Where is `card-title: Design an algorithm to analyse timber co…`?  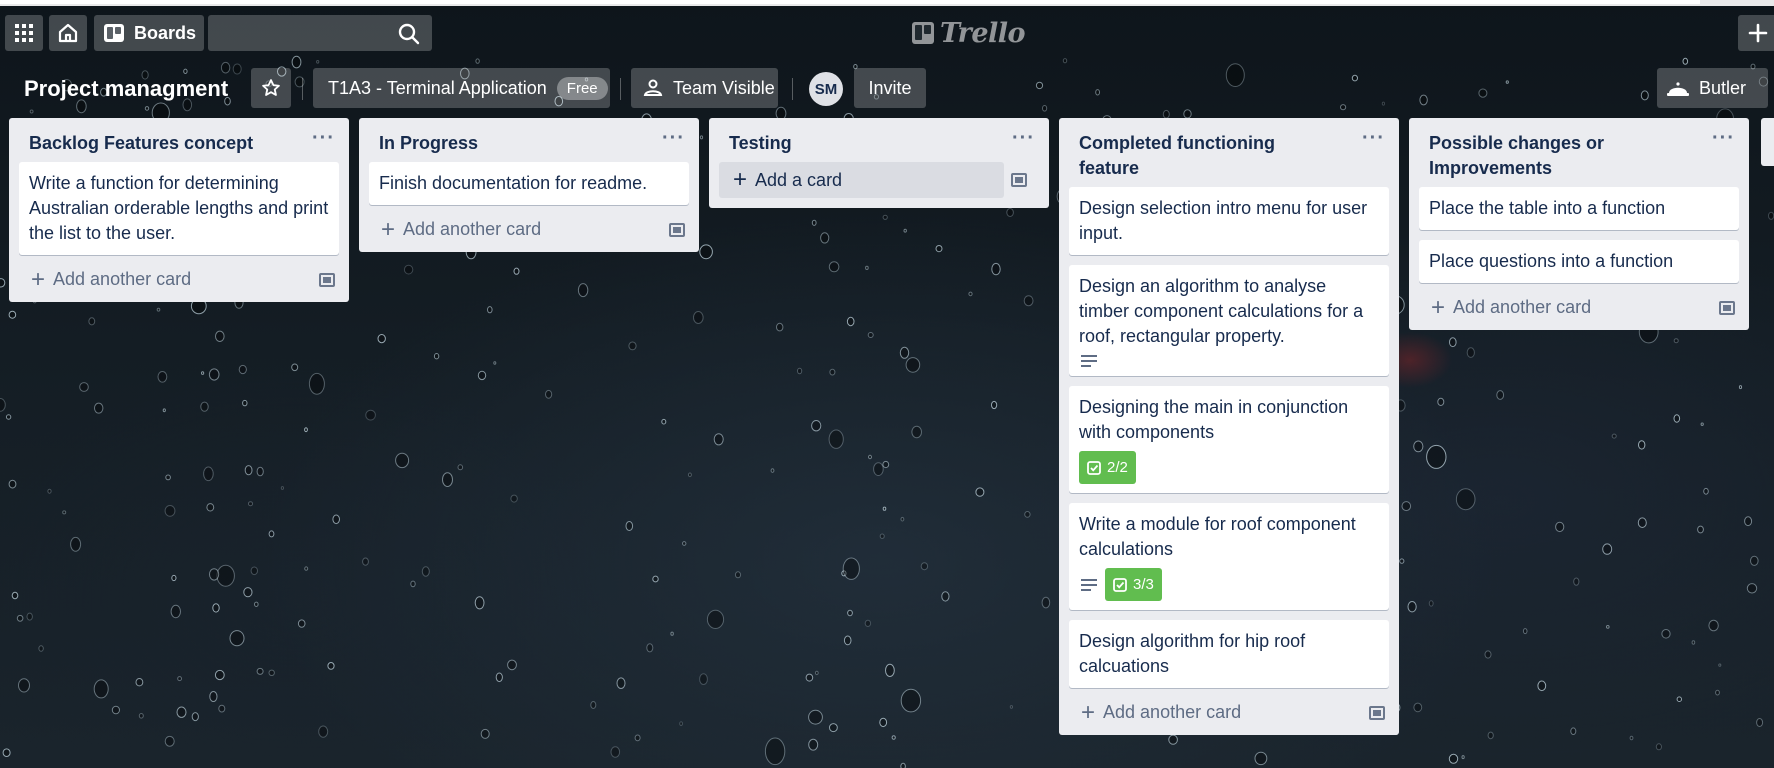
card-title: Design an algorithm to analyse timber co… is located at coordinates (1221, 311).